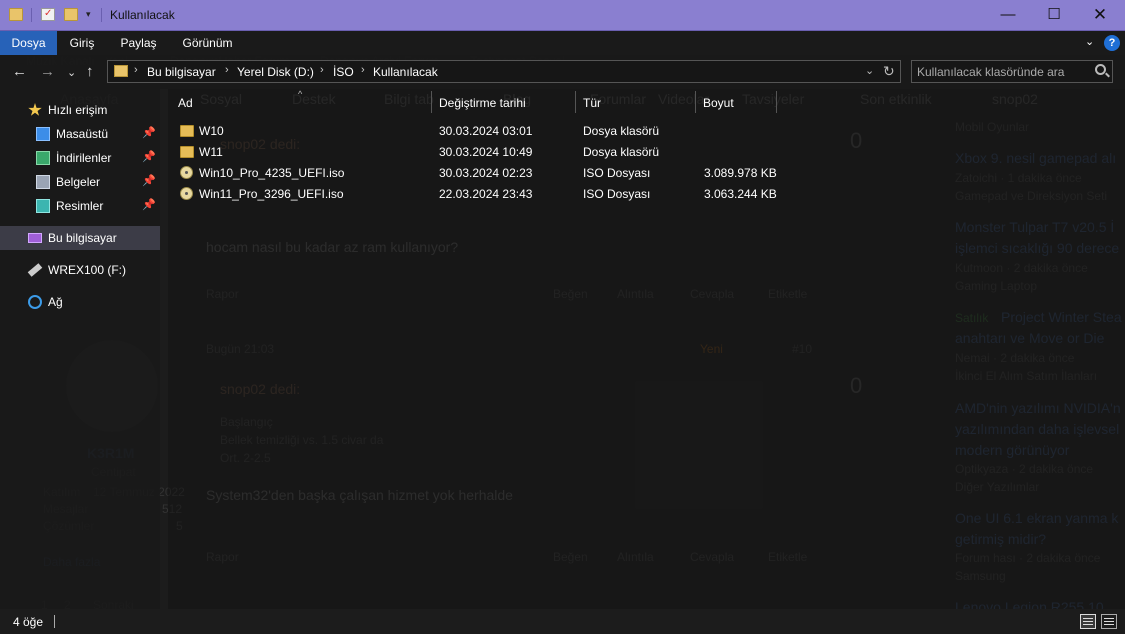 The image size is (1125, 634). I want to click on forward-arrow-icon: →, so click(47, 71).